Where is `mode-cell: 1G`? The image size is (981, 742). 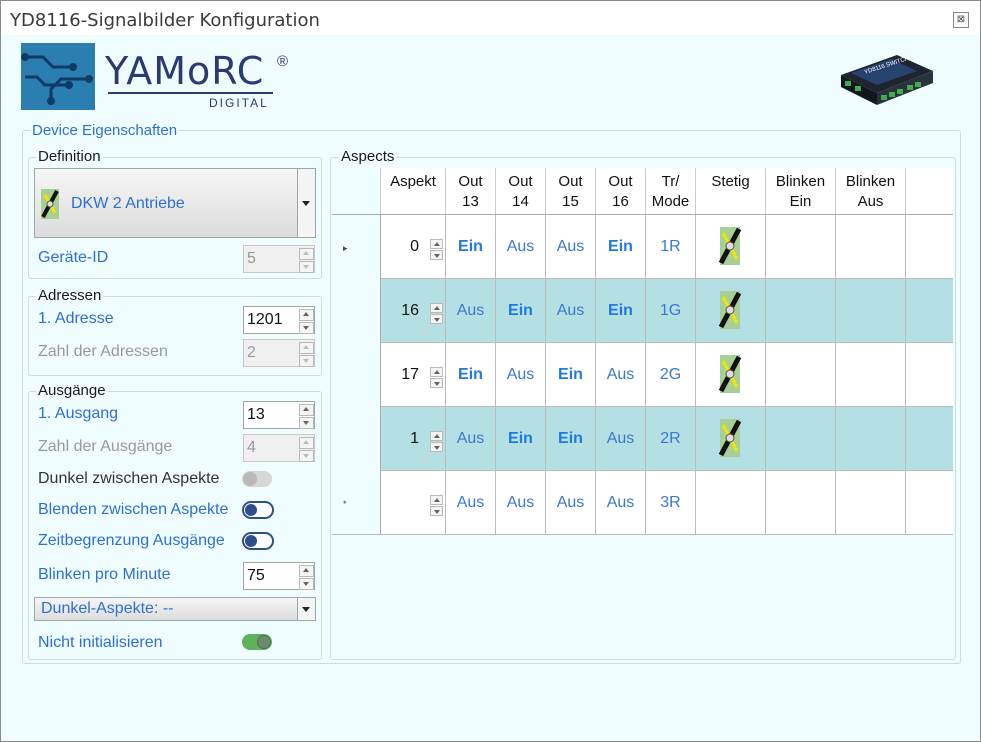
mode-cell: 1G is located at coordinates (671, 311).